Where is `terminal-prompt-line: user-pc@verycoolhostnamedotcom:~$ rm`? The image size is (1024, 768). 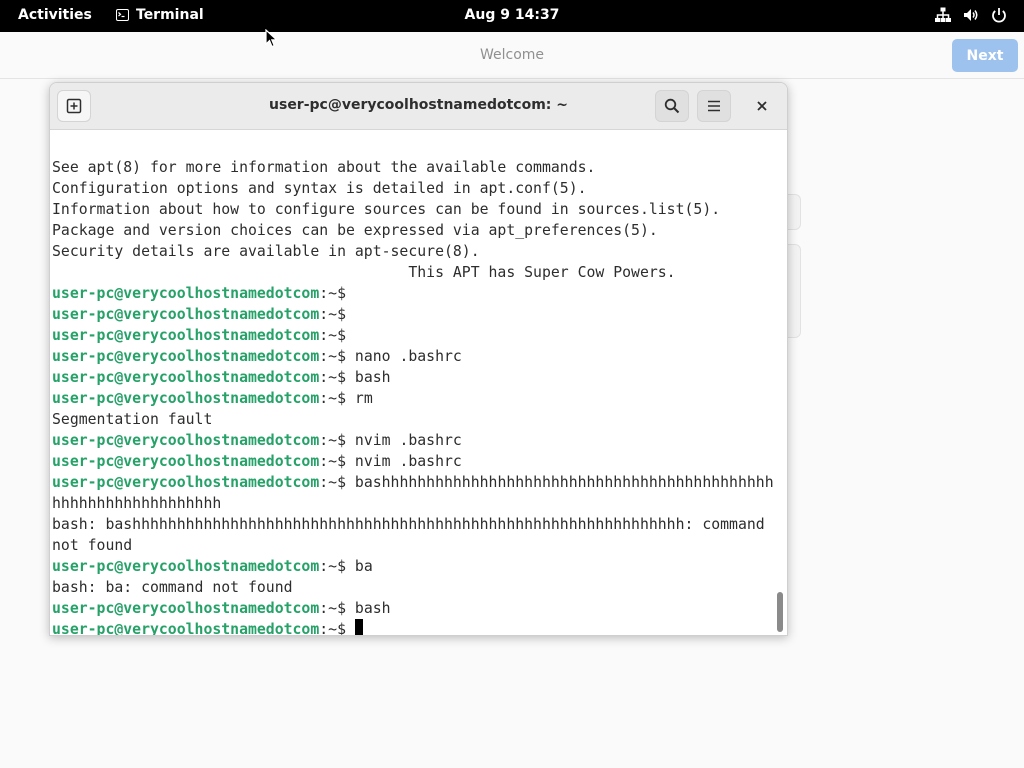 terminal-prompt-line: user-pc@verycoolhostnamedotcom:~$ rm is located at coordinates (412, 398).